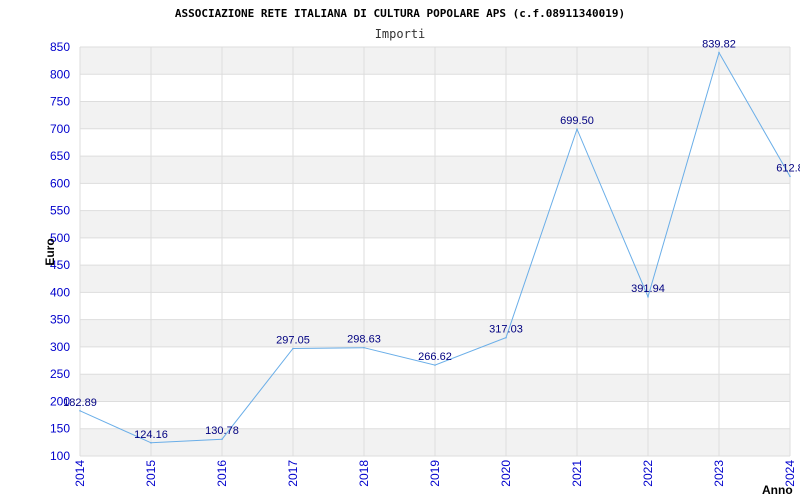  I want to click on data-label: 317.03, so click(506, 330).